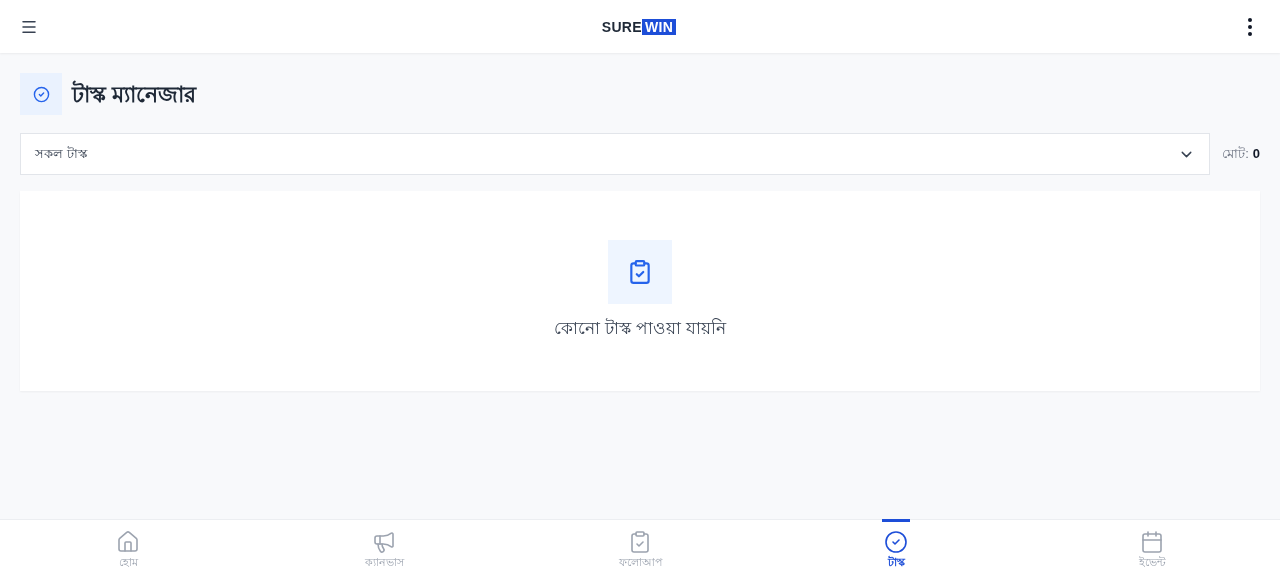 The image size is (1280, 577). I want to click on total-count: 0, so click(1256, 154).